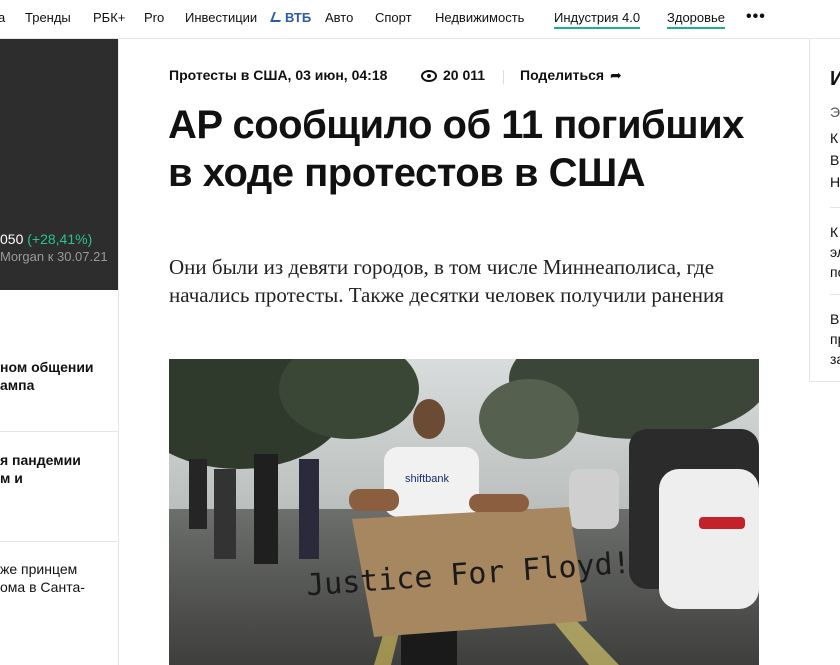 The width and height of the screenshot is (840, 665). Describe the element at coordinates (48, 17) in the screenshot. I see `nav-item-trends: Тренды` at that location.